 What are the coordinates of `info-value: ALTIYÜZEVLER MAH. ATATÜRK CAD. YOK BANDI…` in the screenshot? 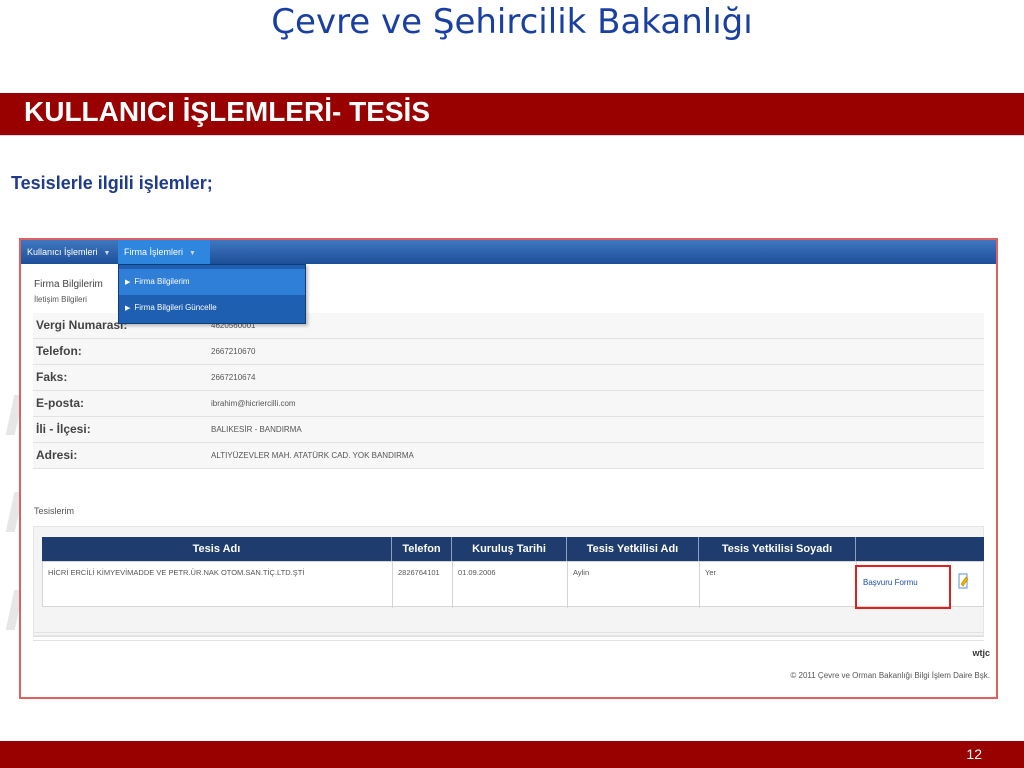 It's located at (312, 455).